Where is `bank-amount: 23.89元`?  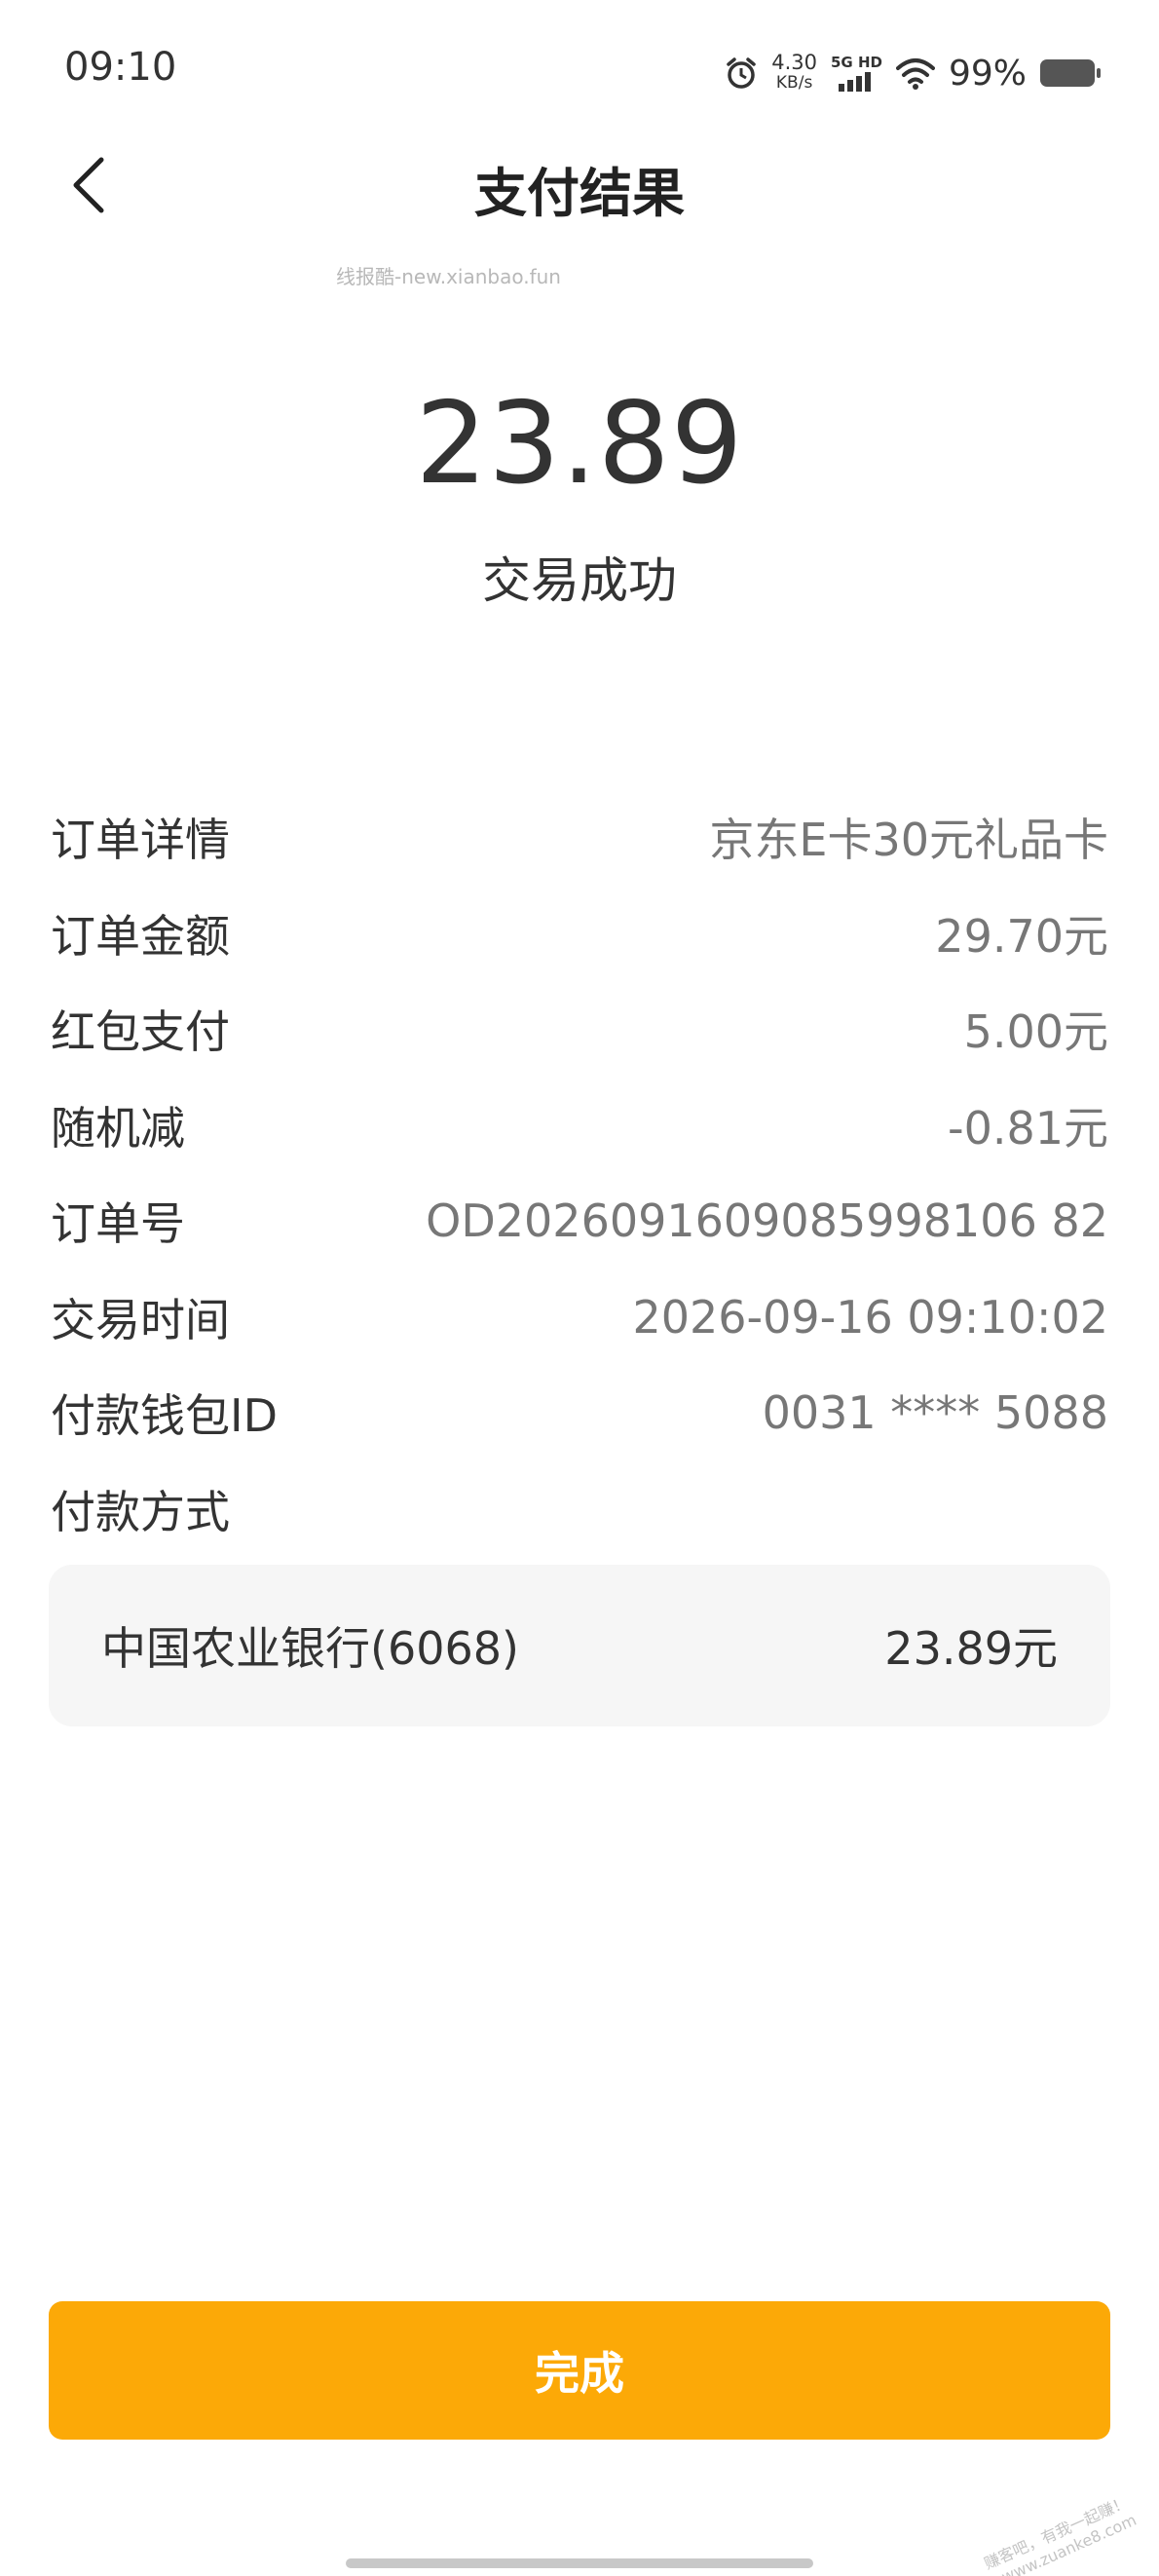 bank-amount: 23.89元 is located at coordinates (971, 1648).